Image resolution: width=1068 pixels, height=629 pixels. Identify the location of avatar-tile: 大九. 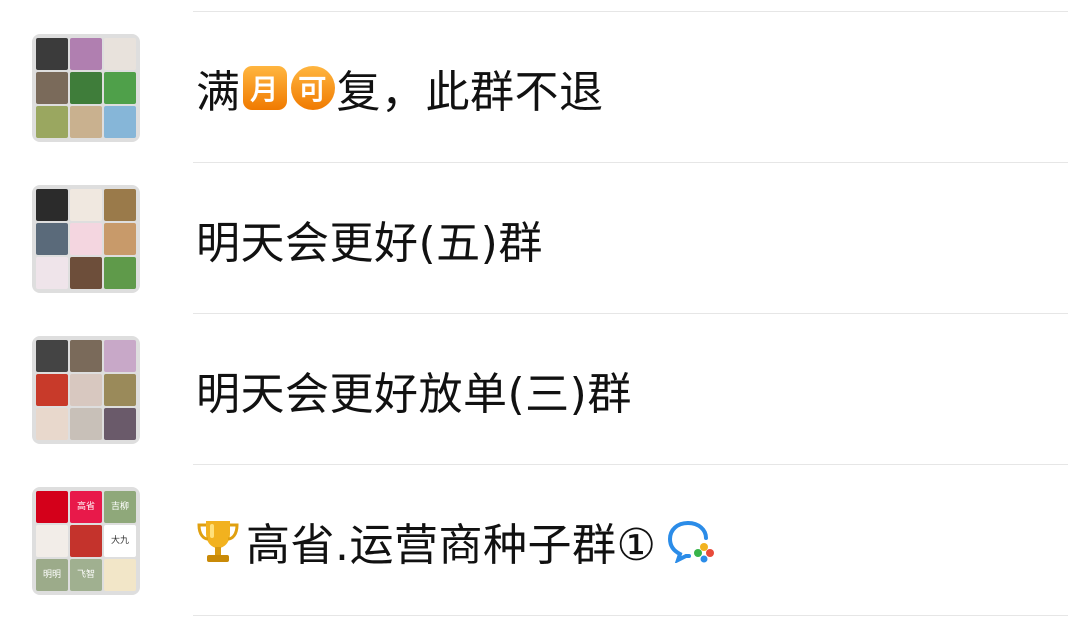
(120, 541).